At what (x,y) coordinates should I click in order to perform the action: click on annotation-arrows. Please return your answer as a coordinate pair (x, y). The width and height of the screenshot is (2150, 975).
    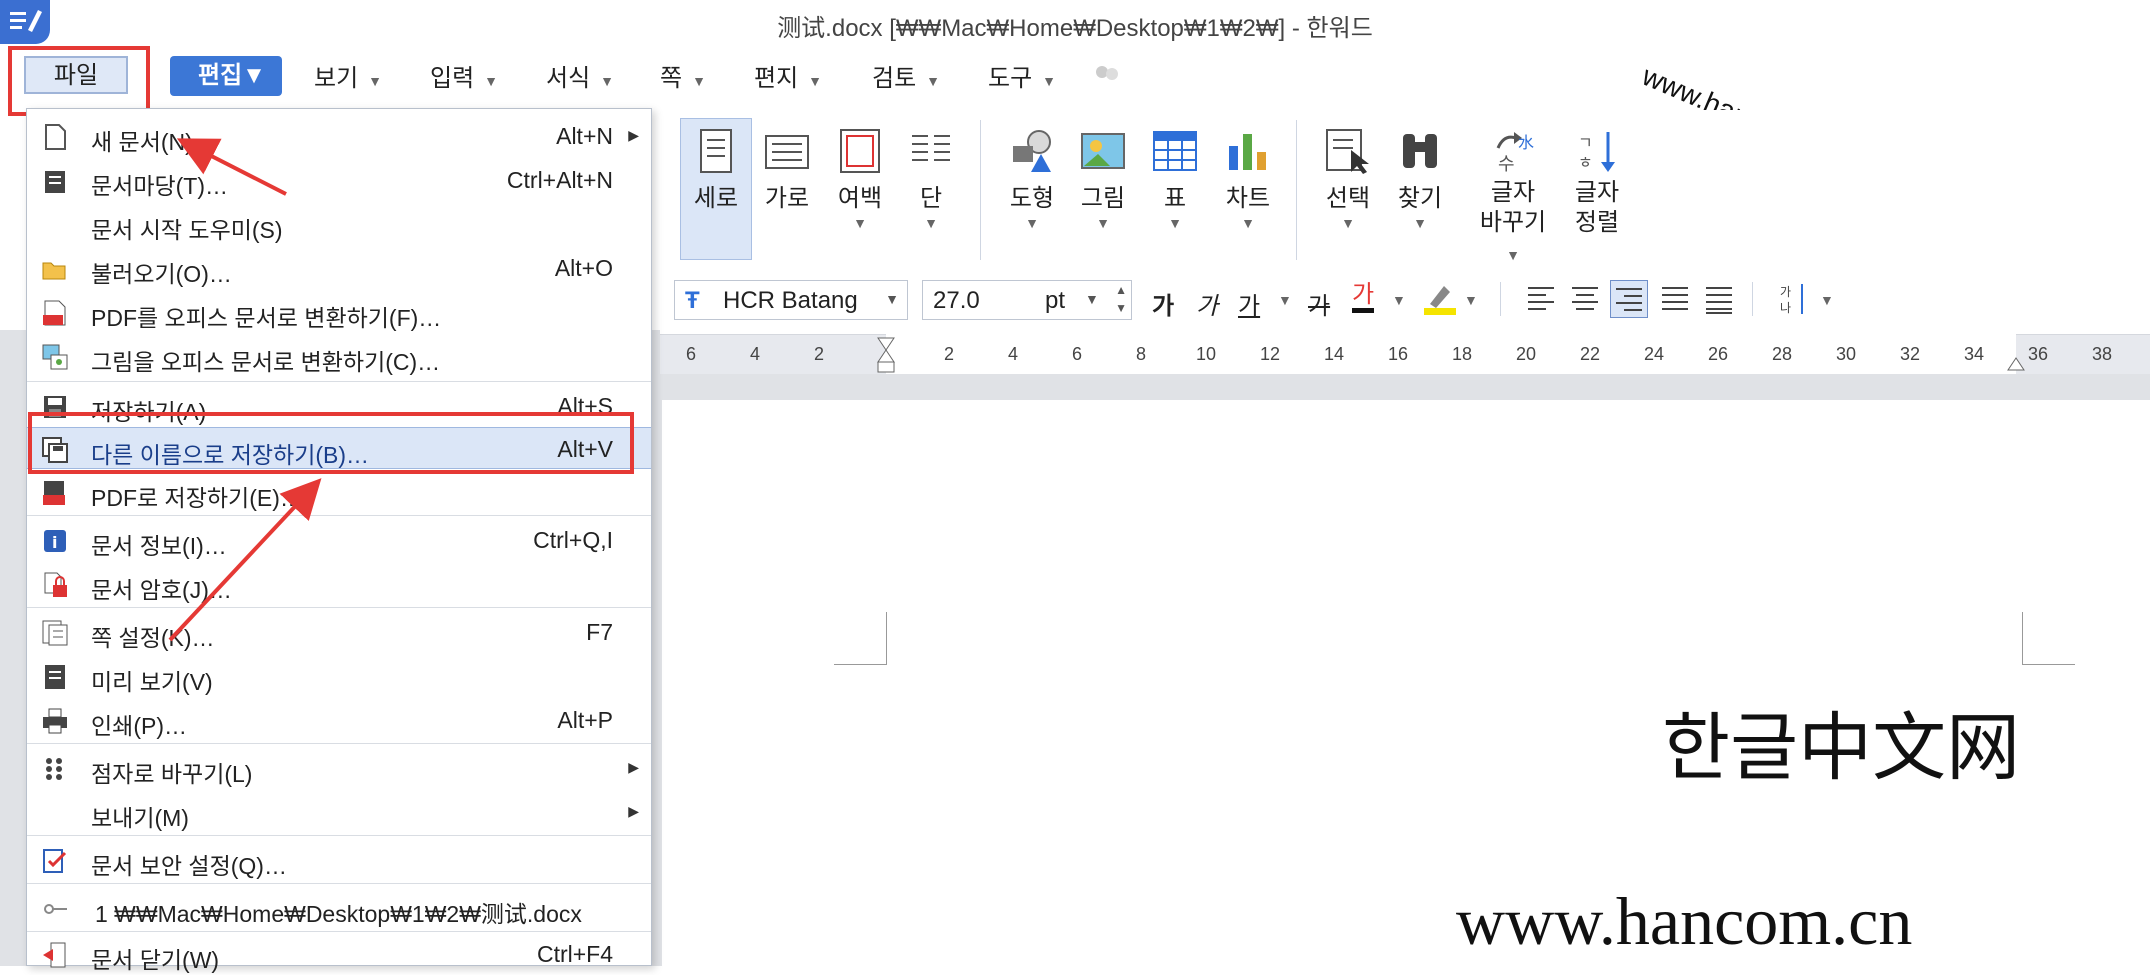
    Looking at the image, I should click on (245, 390).